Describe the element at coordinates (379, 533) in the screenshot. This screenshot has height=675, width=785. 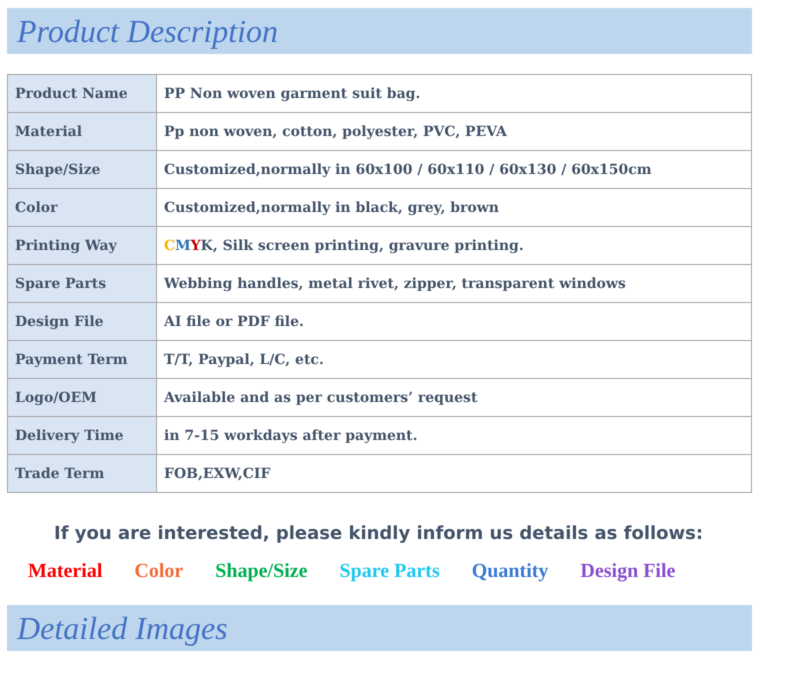
I see `notice-text: If you are interested, please kindly inform us details as follows:` at that location.